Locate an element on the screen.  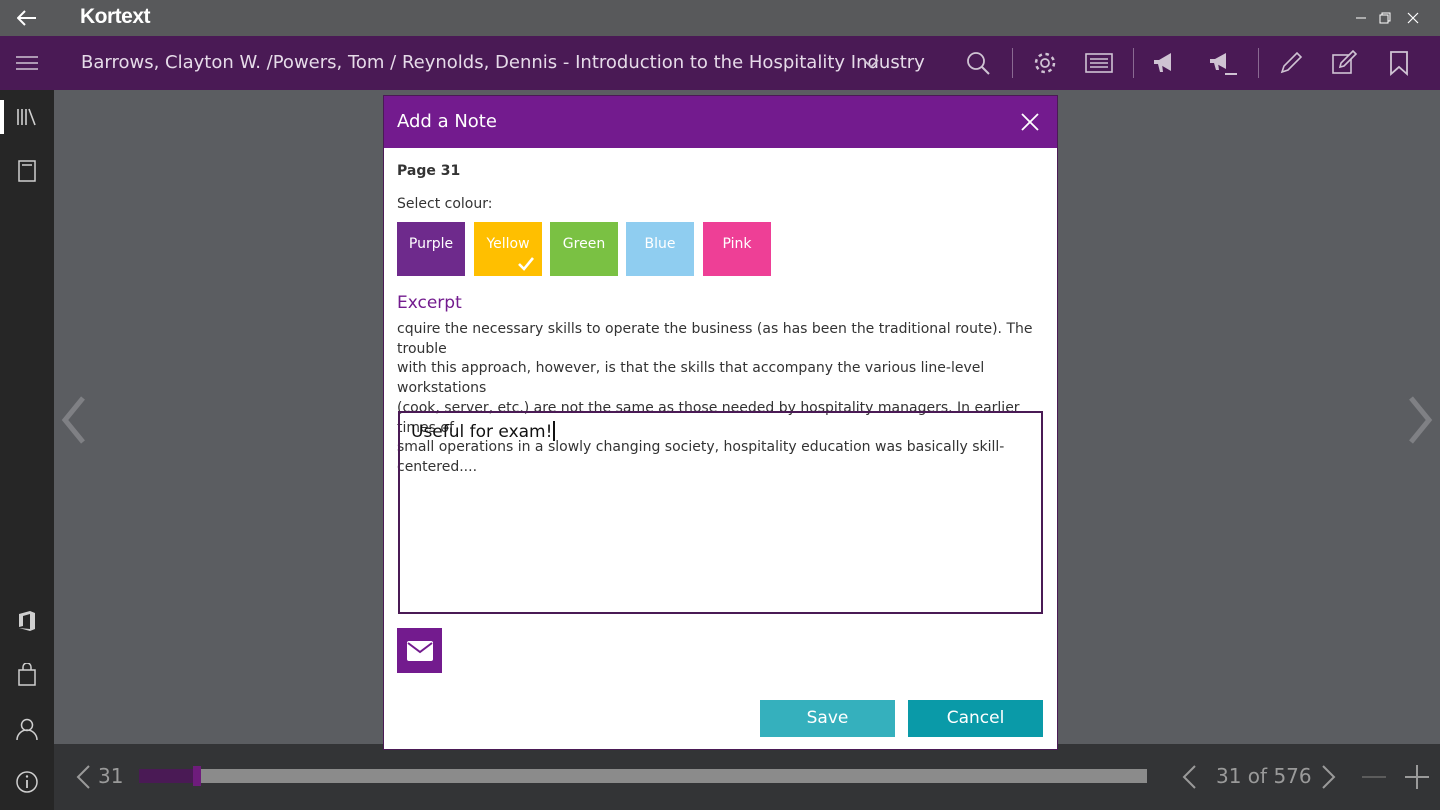
info-icon is located at coordinates (27, 782).